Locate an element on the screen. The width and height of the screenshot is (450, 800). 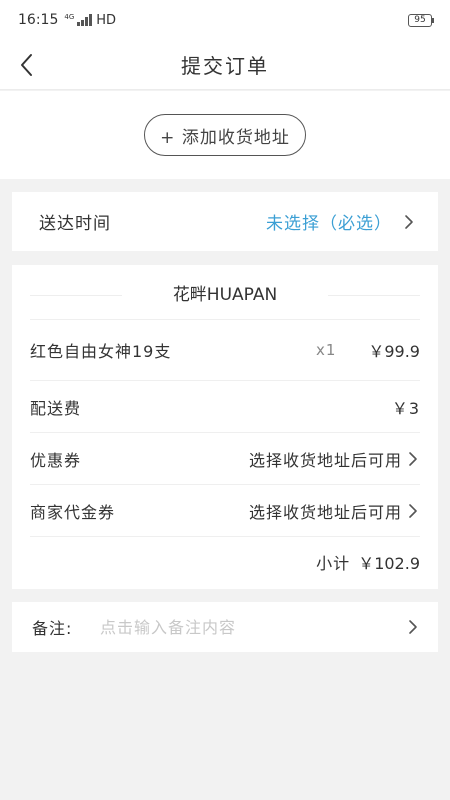
battery-icon: 95 is located at coordinates (421, 20).